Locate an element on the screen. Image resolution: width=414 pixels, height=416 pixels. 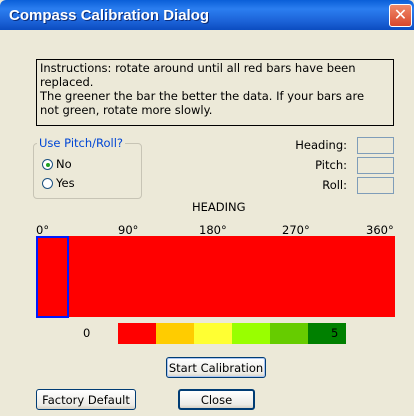
quality-color-scale is located at coordinates (232, 333).